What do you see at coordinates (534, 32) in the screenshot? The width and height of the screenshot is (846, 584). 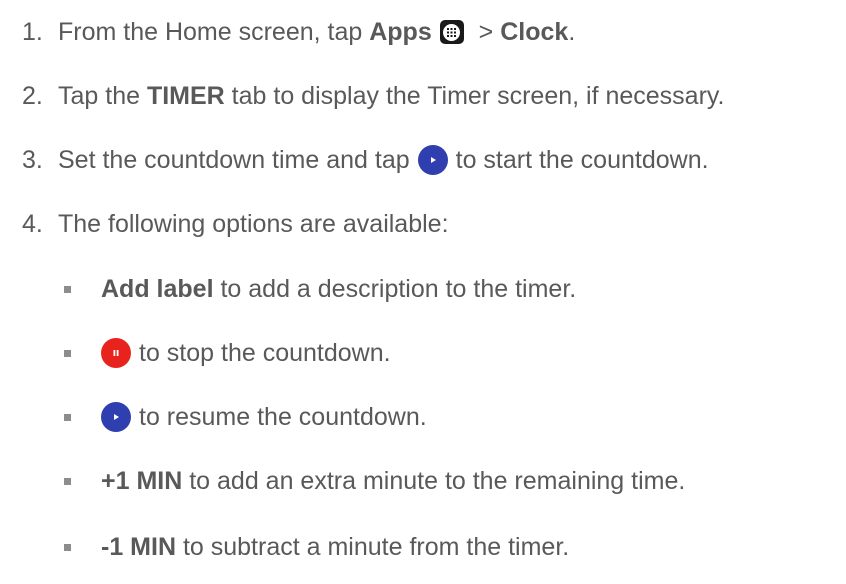 I see `clock-label: Clock` at bounding box center [534, 32].